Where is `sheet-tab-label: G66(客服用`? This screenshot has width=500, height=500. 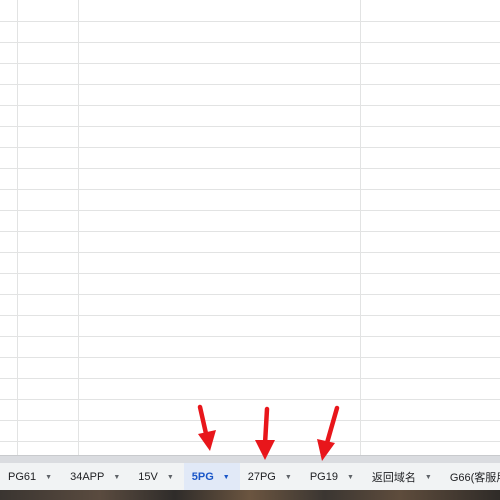 sheet-tab-label: G66(客服用 is located at coordinates (474, 478).